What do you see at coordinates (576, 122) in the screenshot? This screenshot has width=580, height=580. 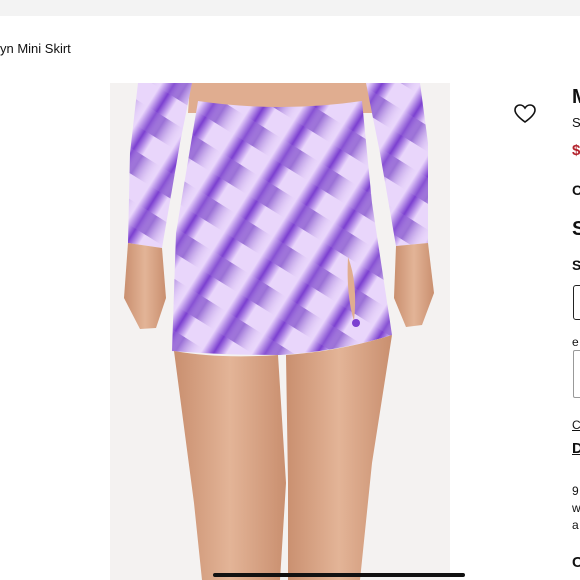 I see `product-brand: S` at bounding box center [576, 122].